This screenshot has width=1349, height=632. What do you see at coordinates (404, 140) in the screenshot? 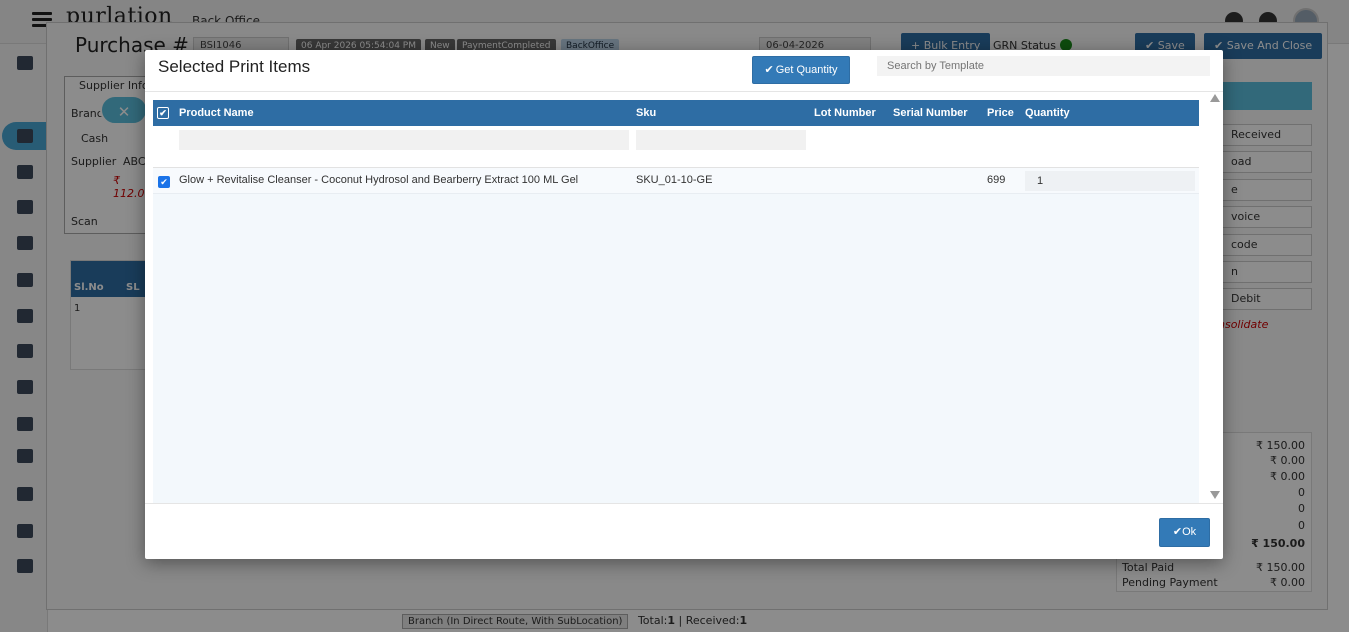
I see `product-name-filter` at bounding box center [404, 140].